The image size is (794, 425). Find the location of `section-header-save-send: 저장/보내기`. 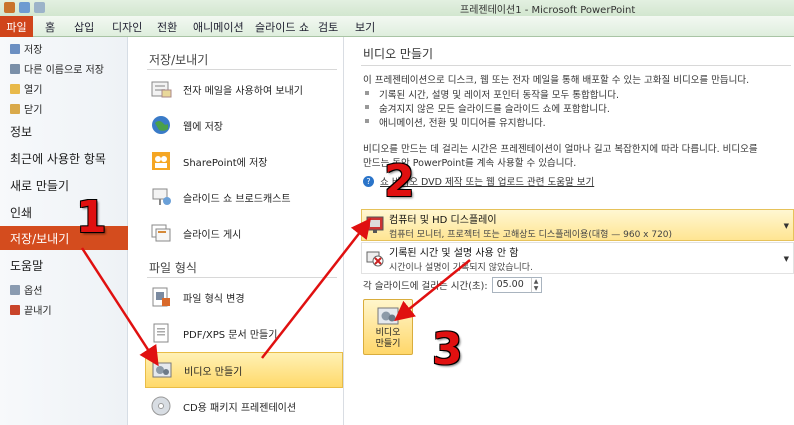

section-header-save-send: 저장/보내기 is located at coordinates (179, 60).